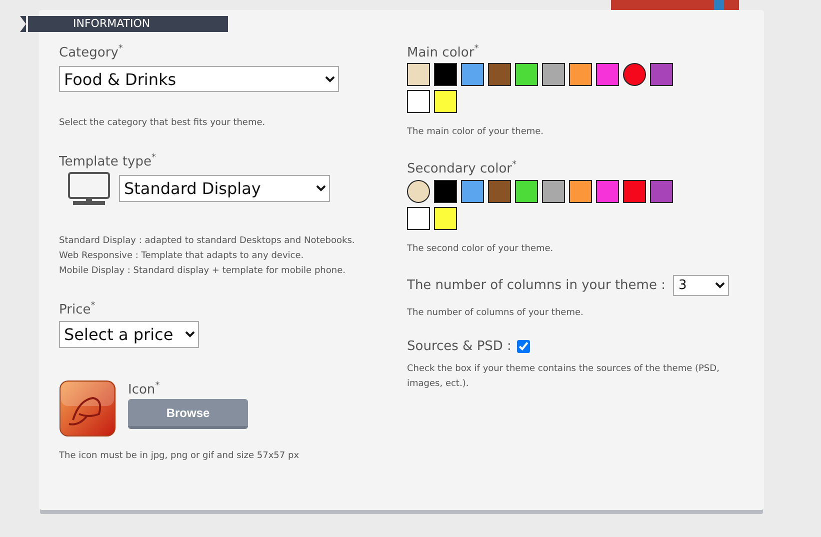  I want to click on section-title: INFORMATION, so click(128, 24).